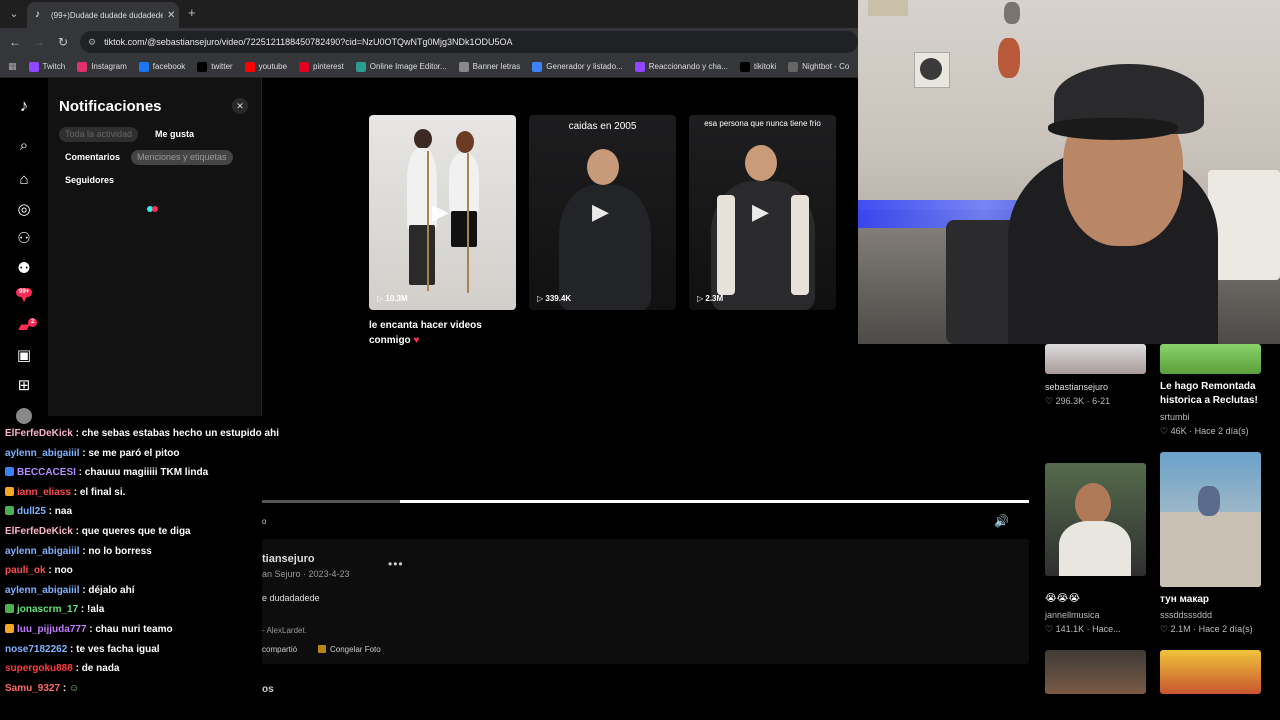  I want to click on more-options-icon: •••, so click(396, 564).